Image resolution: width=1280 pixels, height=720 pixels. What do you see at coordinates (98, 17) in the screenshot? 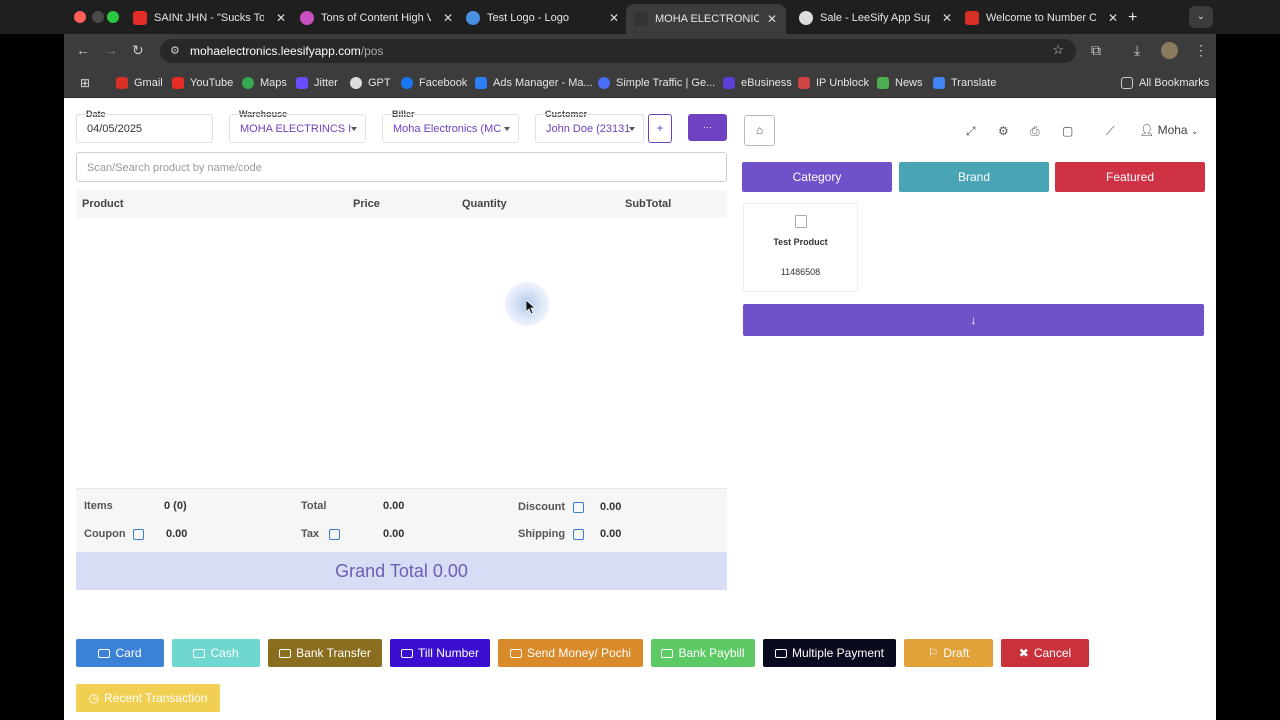
I see `minimize-window-icon` at bounding box center [98, 17].